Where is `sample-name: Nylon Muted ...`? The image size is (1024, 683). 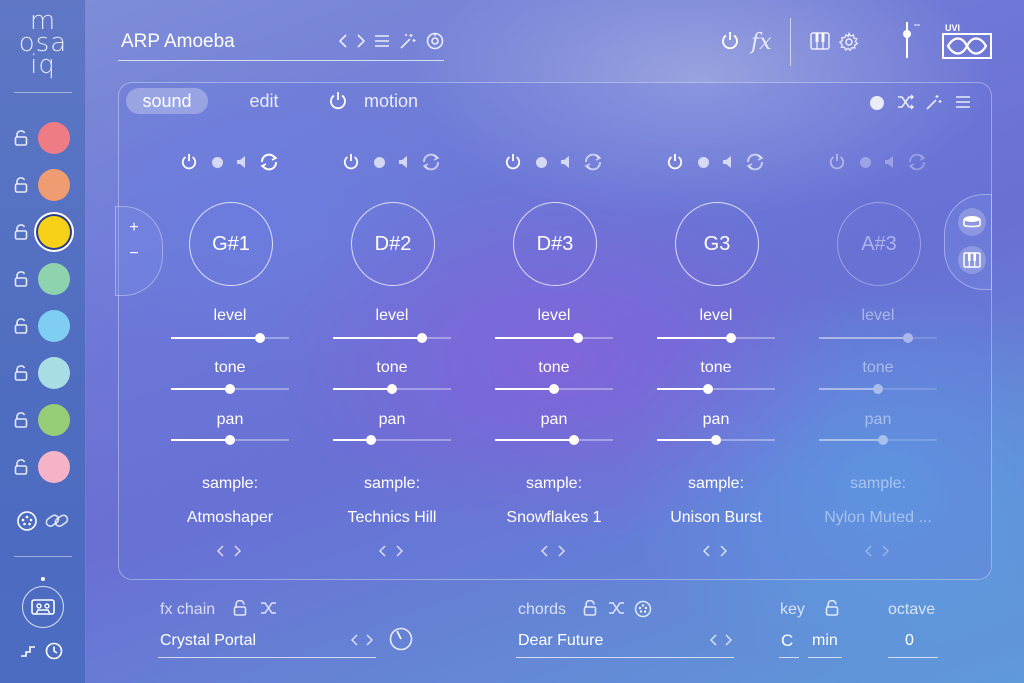 sample-name: Nylon Muted ... is located at coordinates (878, 518).